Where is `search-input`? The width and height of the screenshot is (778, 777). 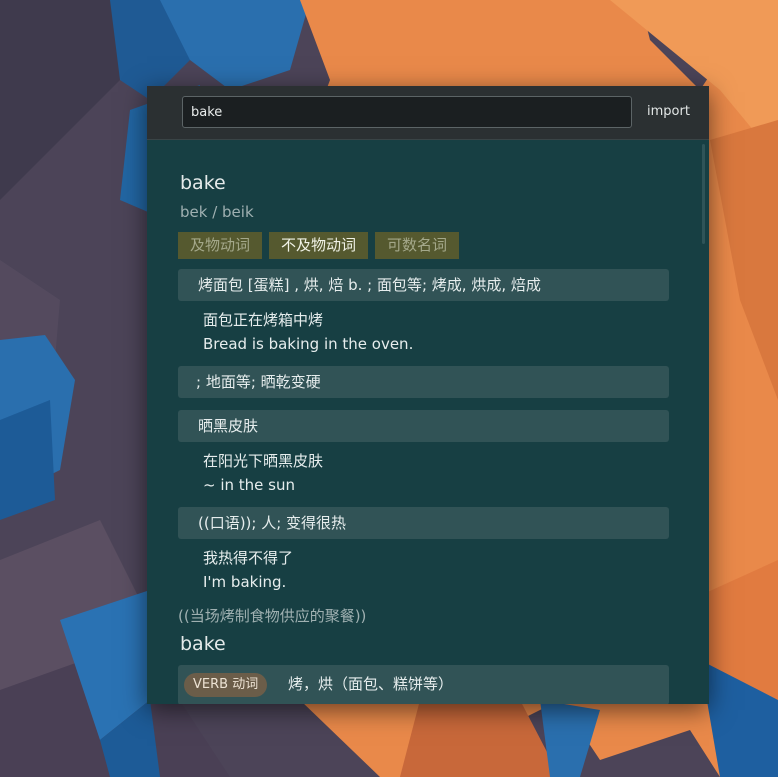 search-input is located at coordinates (407, 112).